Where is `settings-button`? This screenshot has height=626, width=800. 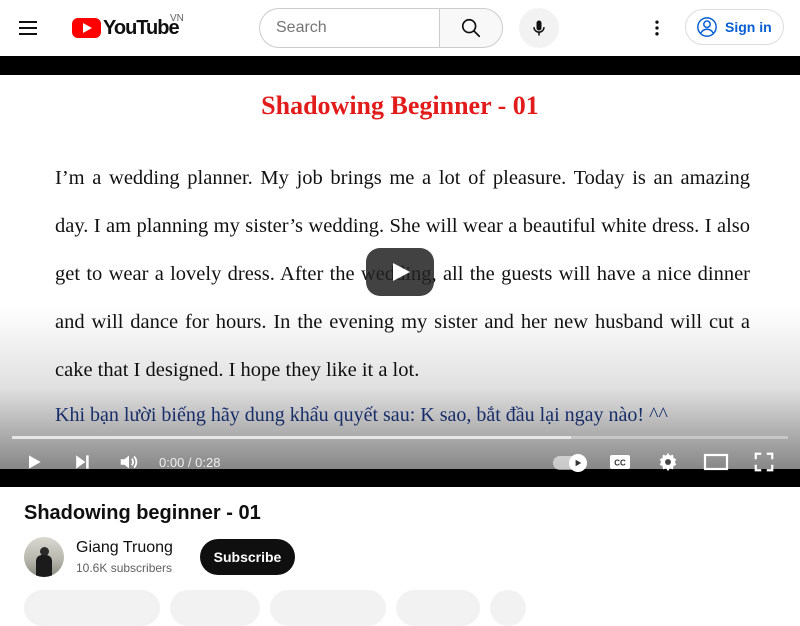 settings-button is located at coordinates (668, 462).